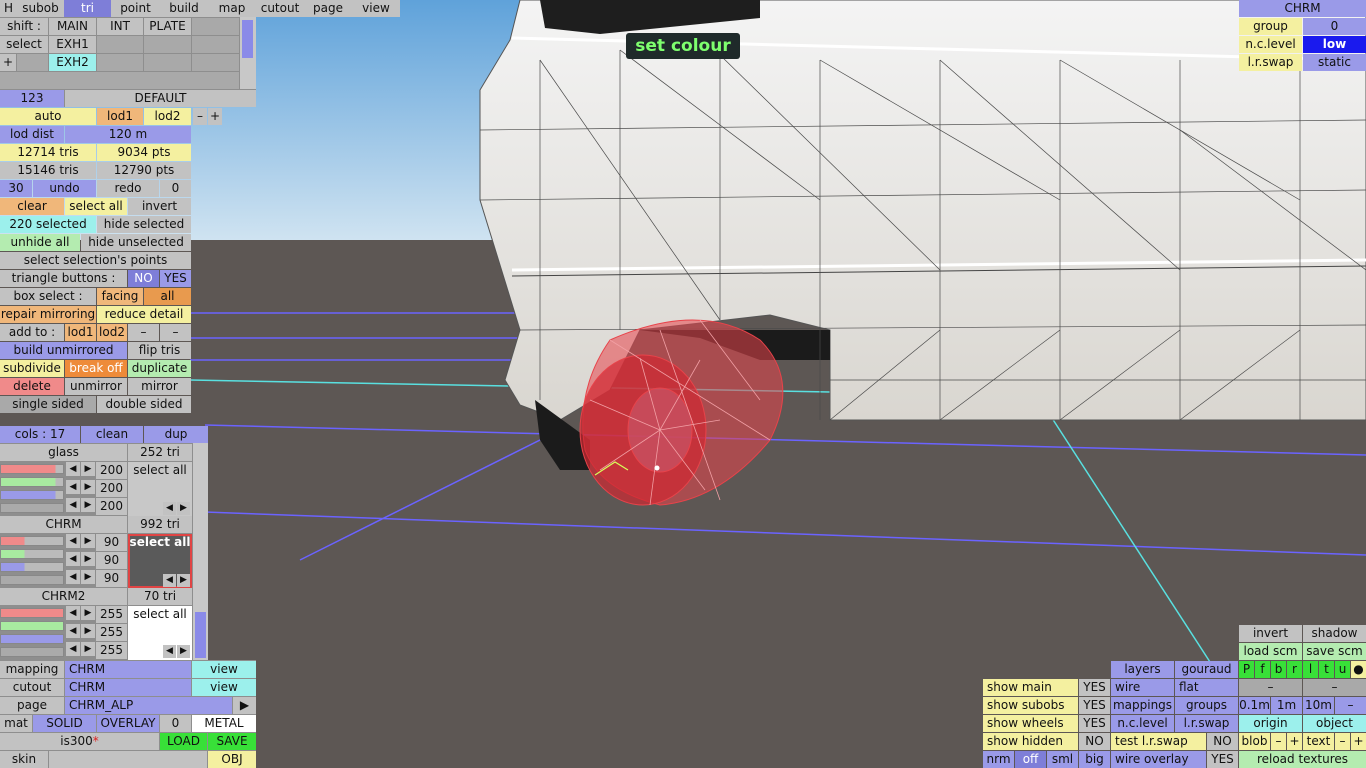 The image size is (1366, 768). Describe the element at coordinates (95, 260) in the screenshot. I see `select-selection-points-button: select selection's points` at that location.